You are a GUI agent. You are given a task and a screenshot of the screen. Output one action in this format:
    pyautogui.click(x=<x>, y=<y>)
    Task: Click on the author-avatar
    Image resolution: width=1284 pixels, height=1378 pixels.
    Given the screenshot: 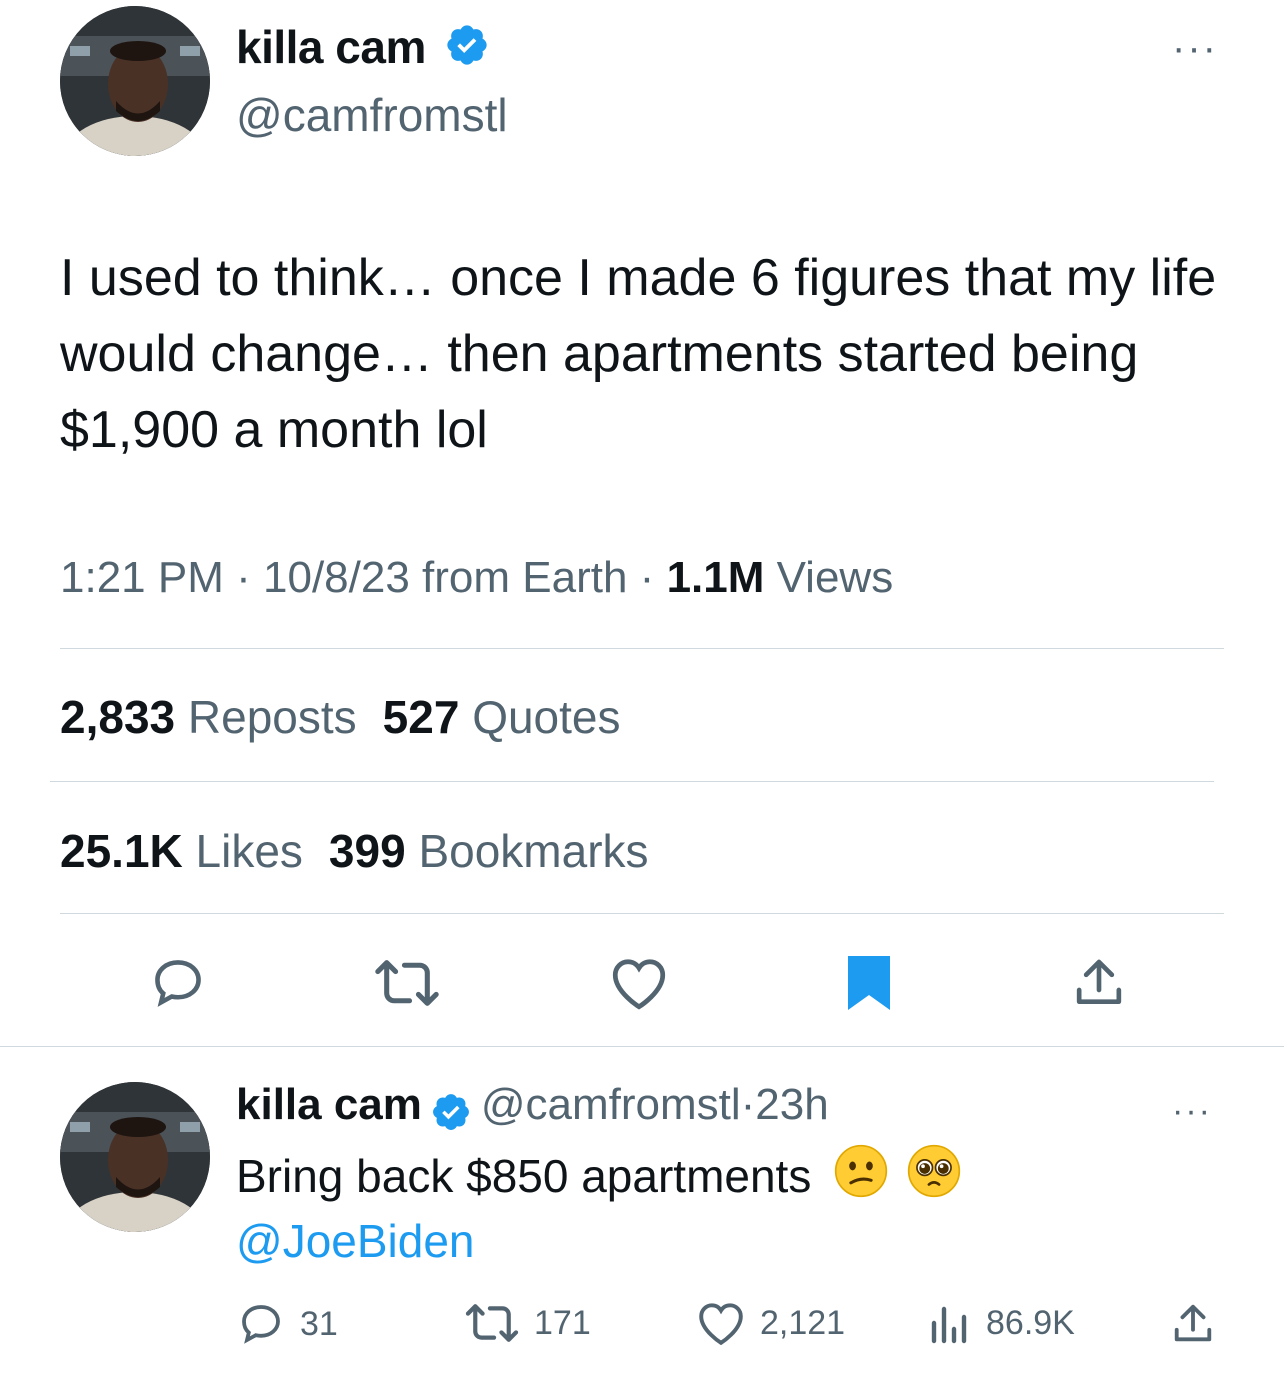 What is the action you would take?
    pyautogui.click(x=135, y=81)
    